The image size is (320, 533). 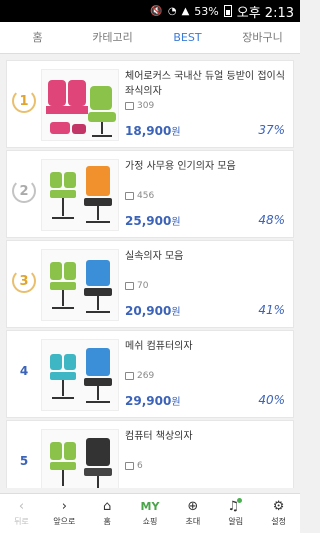 What do you see at coordinates (271, 220) in the screenshot?
I see `discount-rate: 48%` at bounding box center [271, 220].